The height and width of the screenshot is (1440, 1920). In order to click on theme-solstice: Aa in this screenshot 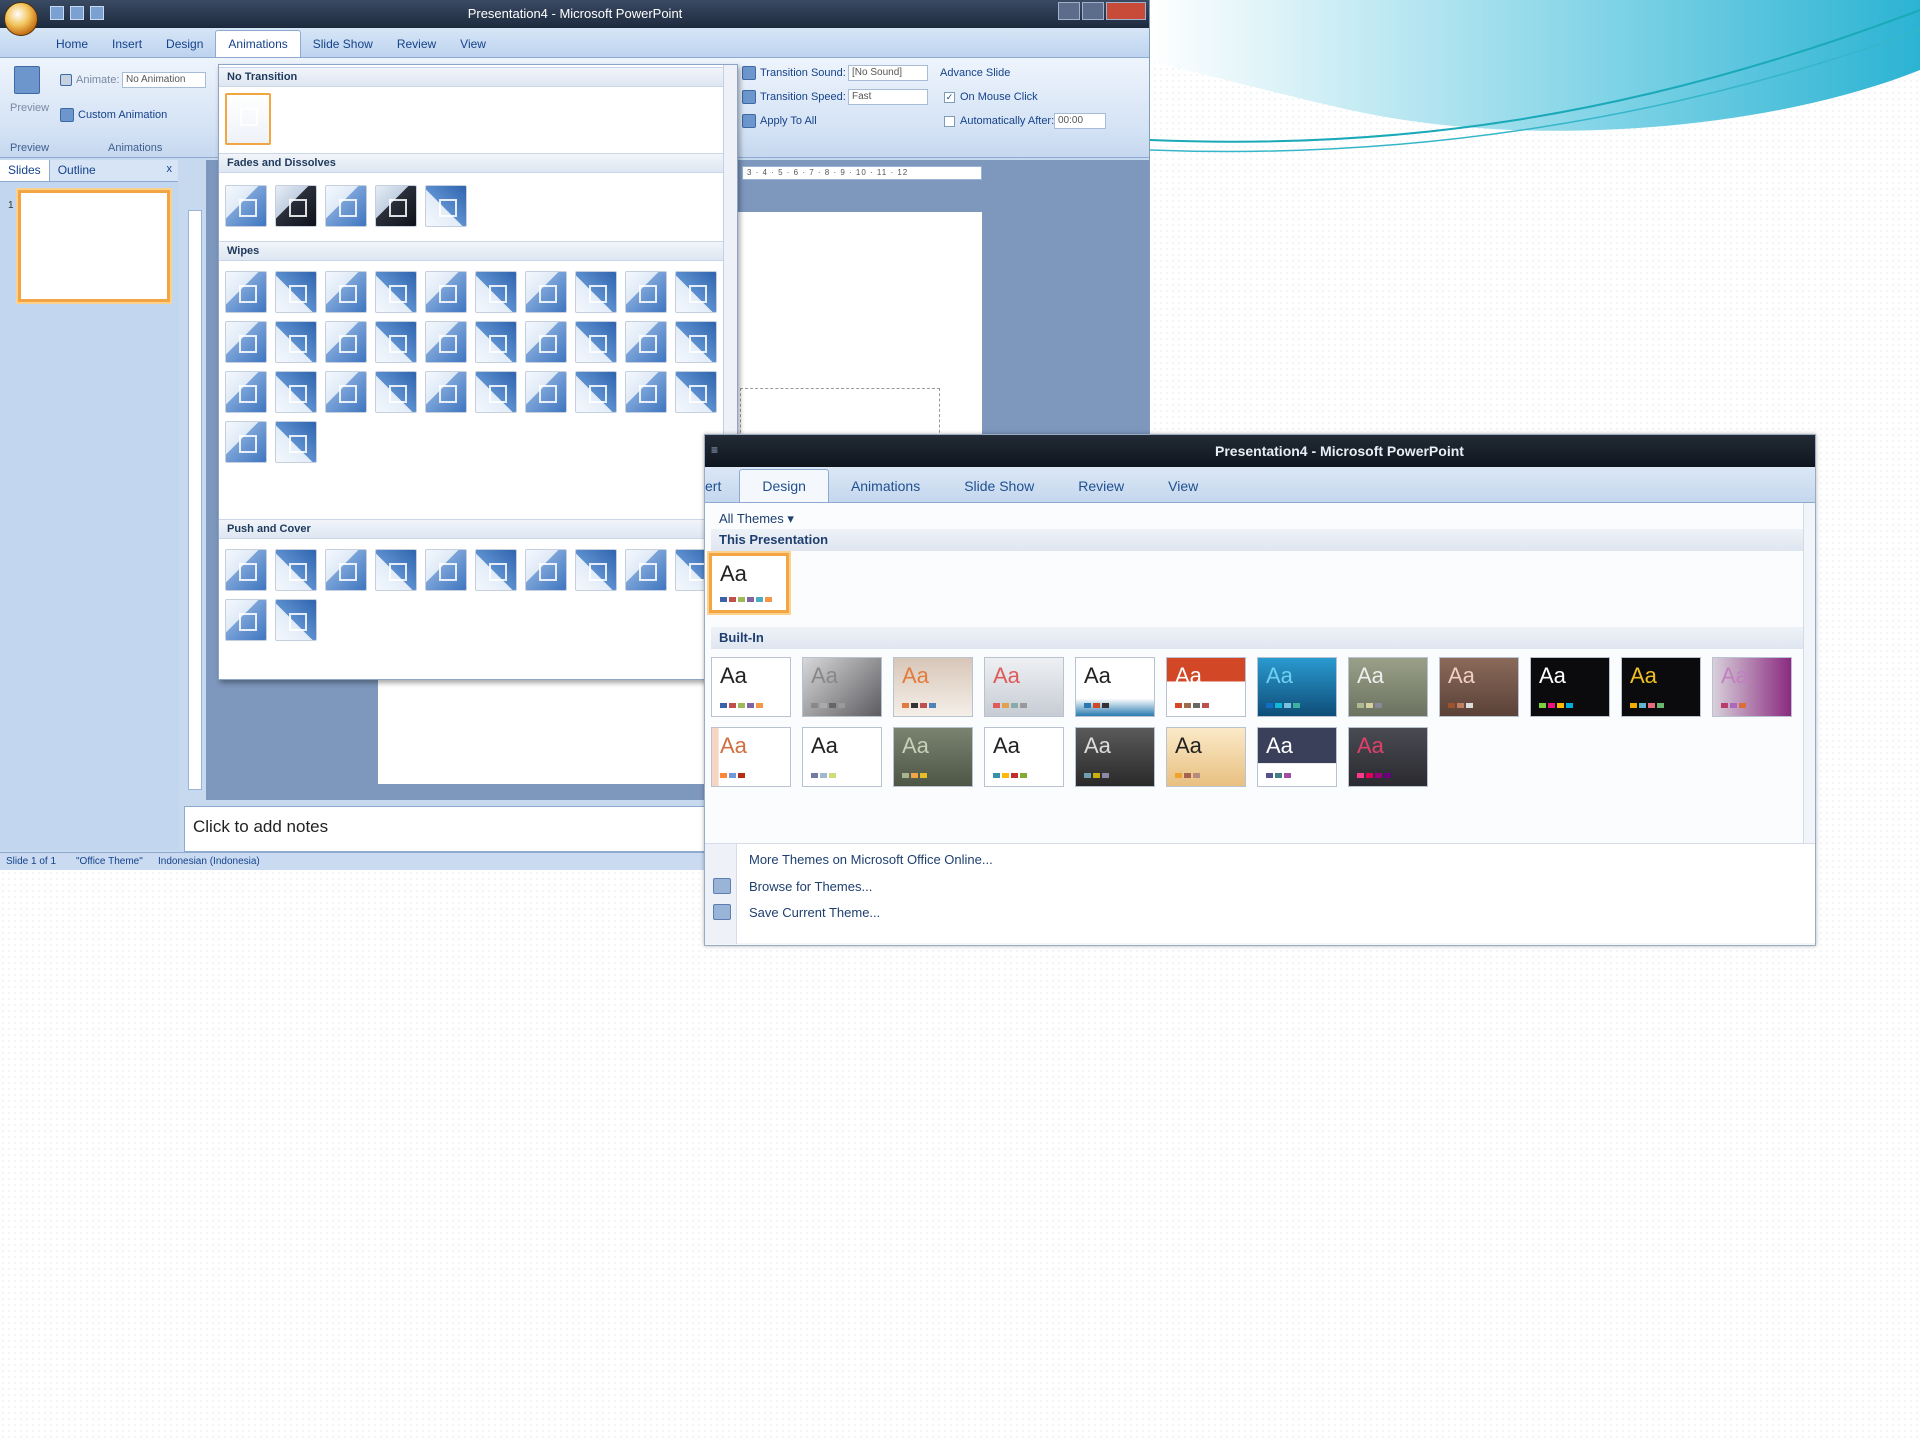, I will do `click(1024, 757)`.